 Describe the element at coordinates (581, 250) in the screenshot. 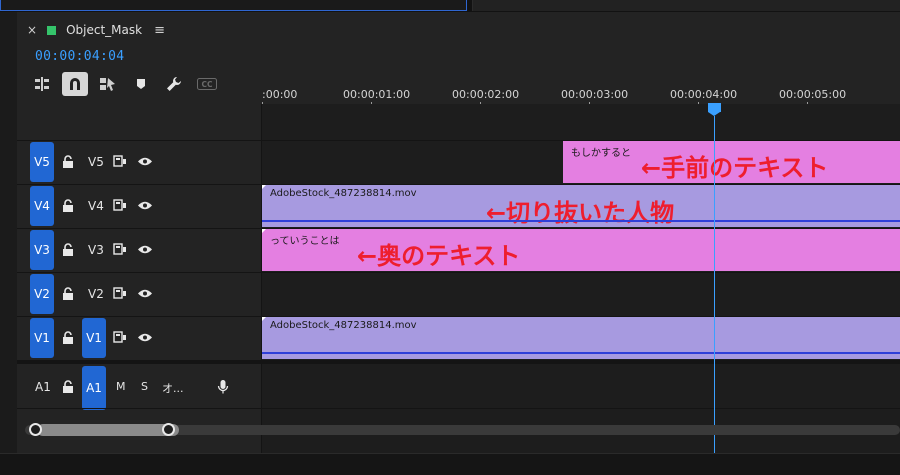

I see `clip-v3-text: っていうことは ←奥のテキスト` at that location.